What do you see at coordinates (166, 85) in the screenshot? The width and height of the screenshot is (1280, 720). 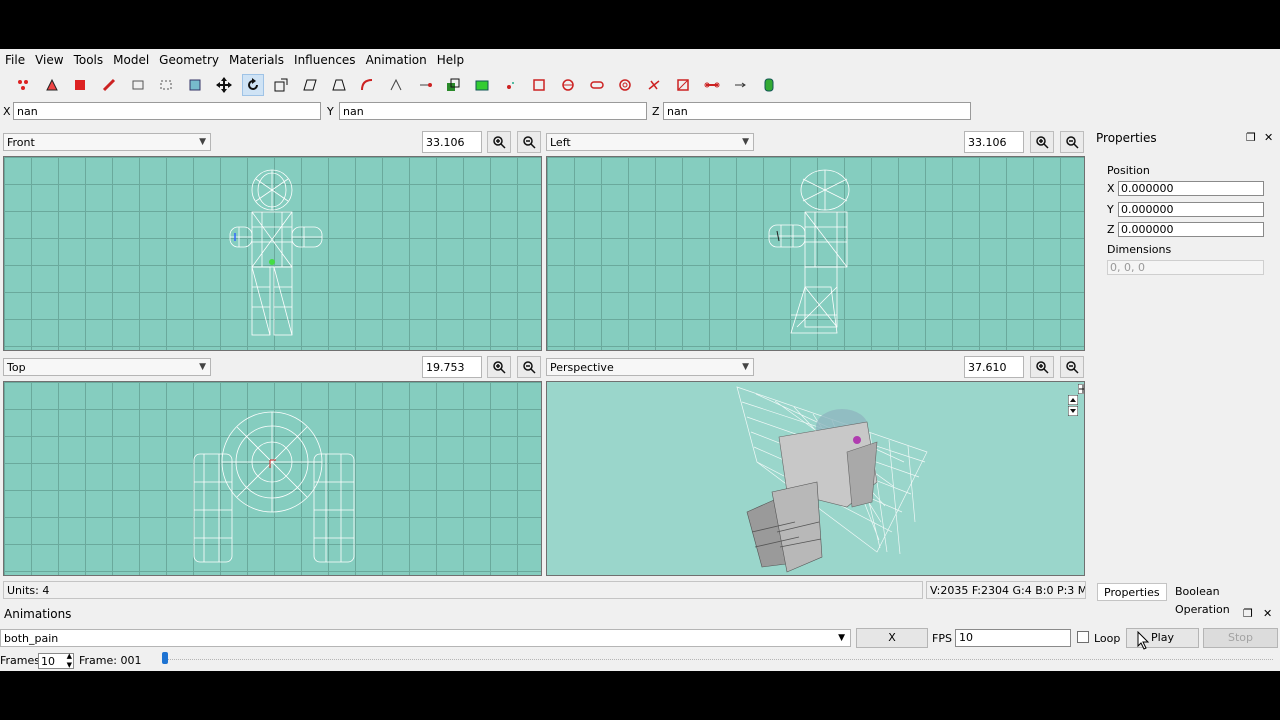 I see `select-projections-icon` at bounding box center [166, 85].